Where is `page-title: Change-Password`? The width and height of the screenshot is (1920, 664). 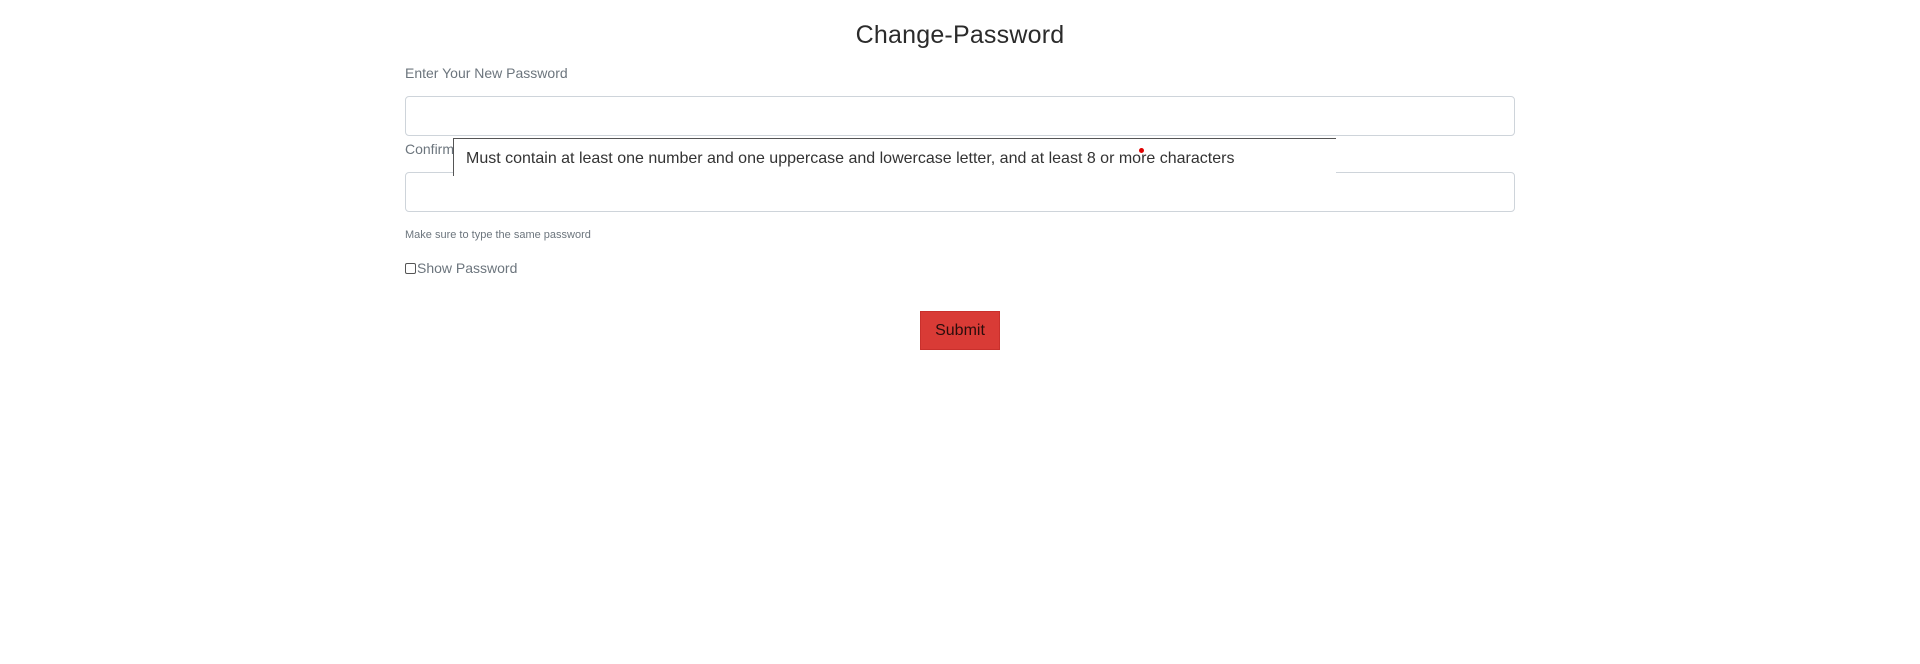 page-title: Change-Password is located at coordinates (960, 35).